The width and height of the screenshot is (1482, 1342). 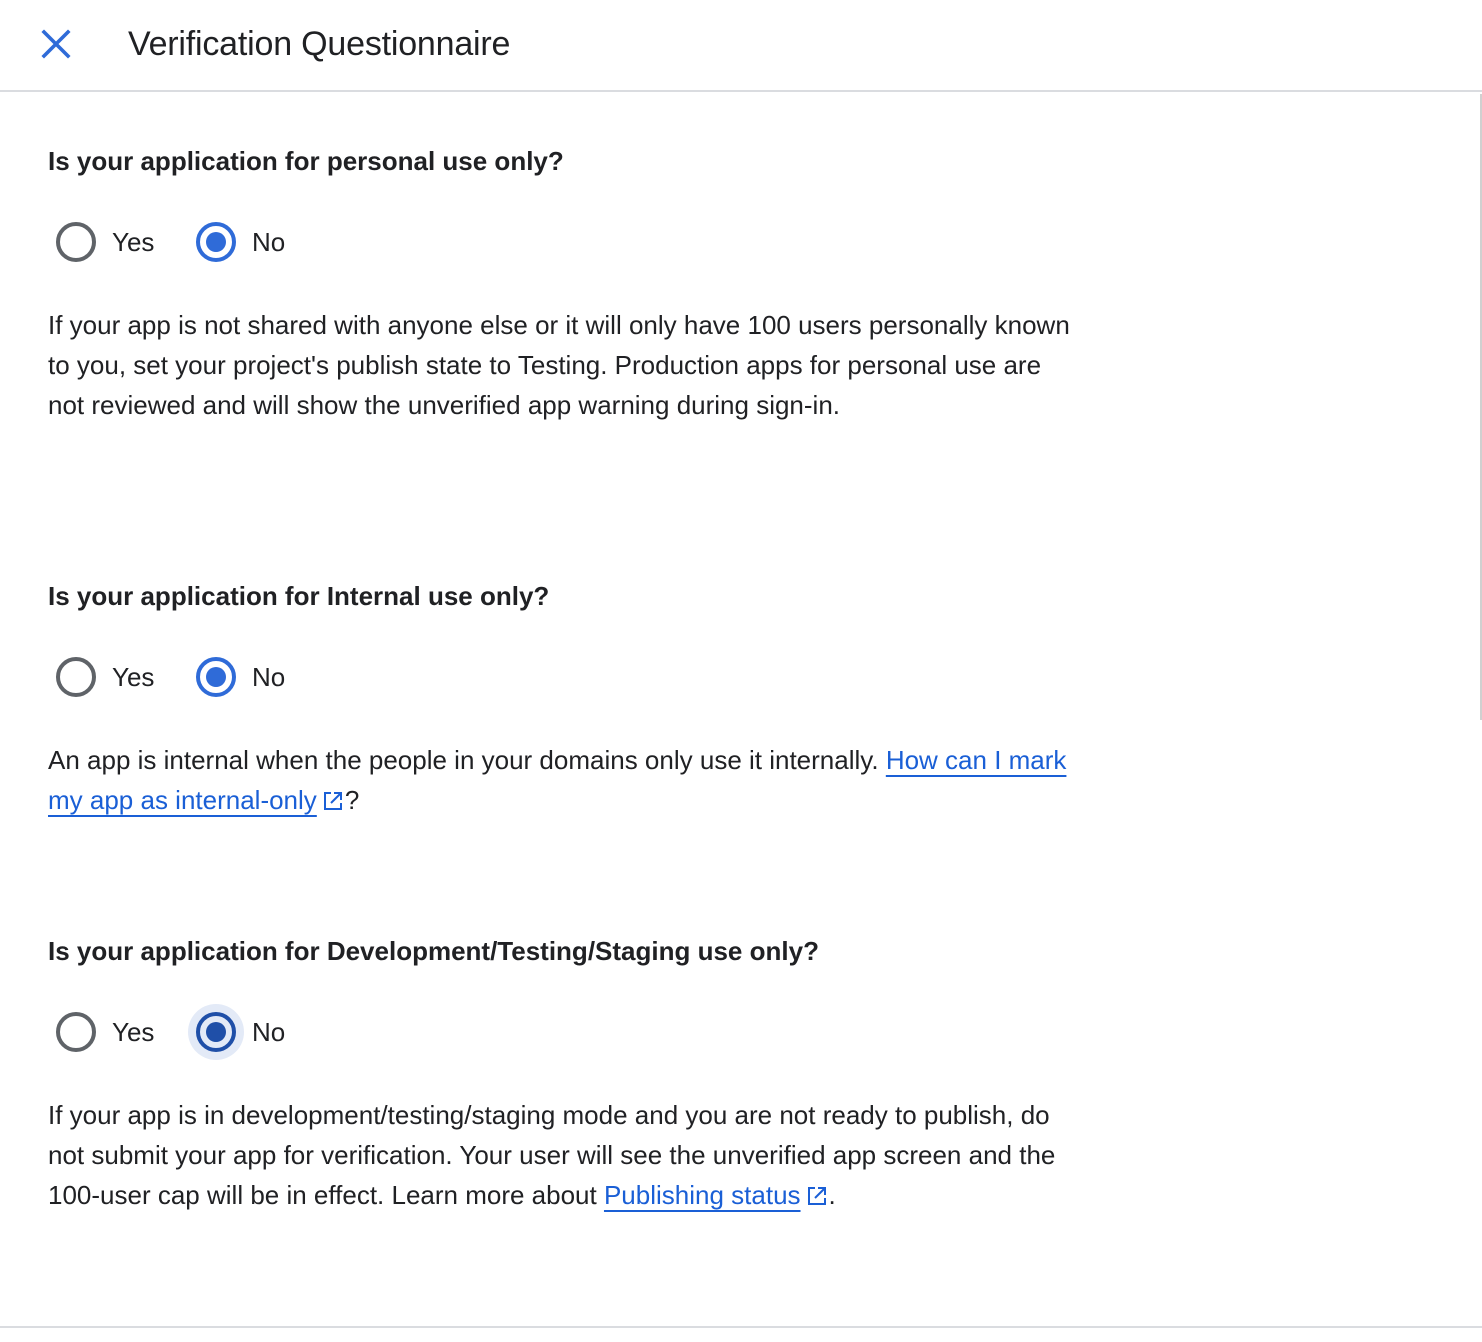 I want to click on close-icon, so click(x=56, y=44).